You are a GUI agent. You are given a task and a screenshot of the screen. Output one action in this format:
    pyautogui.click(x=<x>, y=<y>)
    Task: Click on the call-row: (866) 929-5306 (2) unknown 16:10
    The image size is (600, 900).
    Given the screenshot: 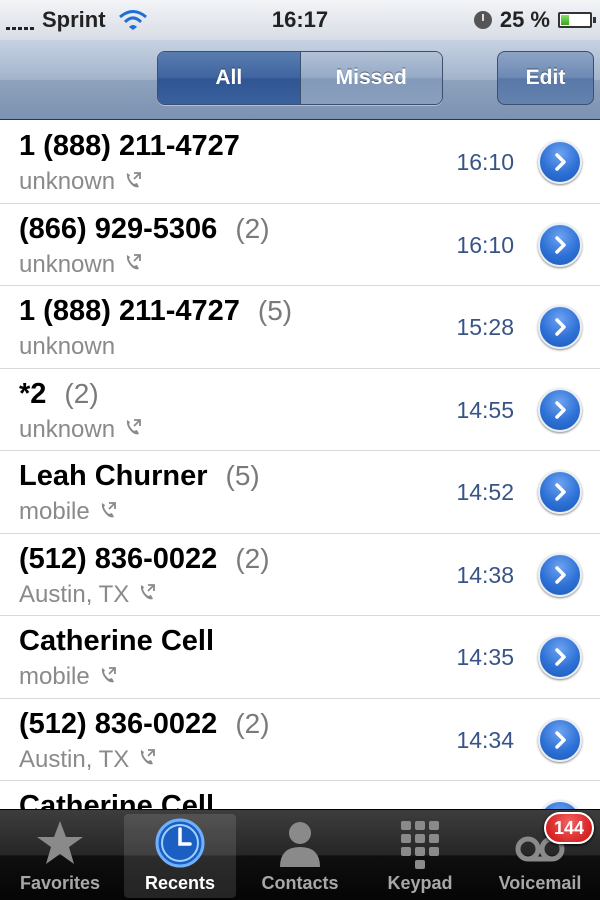 What is the action you would take?
    pyautogui.click(x=300, y=245)
    